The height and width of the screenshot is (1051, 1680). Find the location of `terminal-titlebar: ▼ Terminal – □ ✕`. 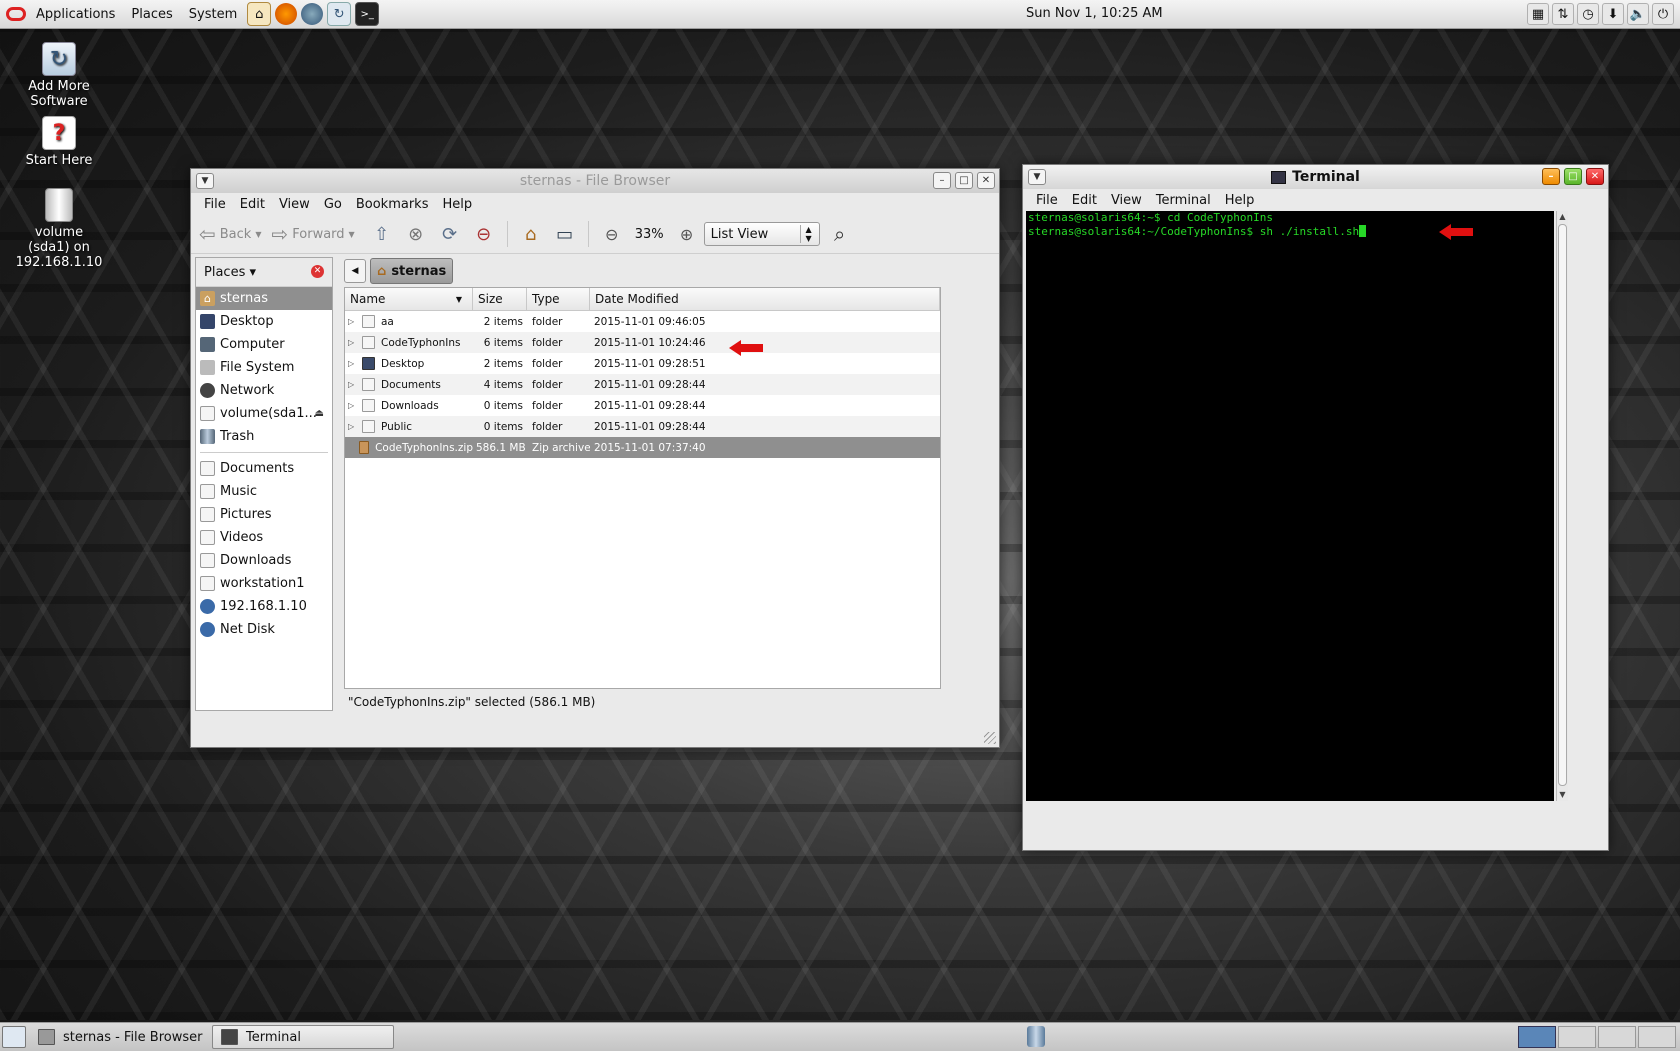

terminal-titlebar: ▼ Terminal – □ ✕ is located at coordinates (1315, 177).